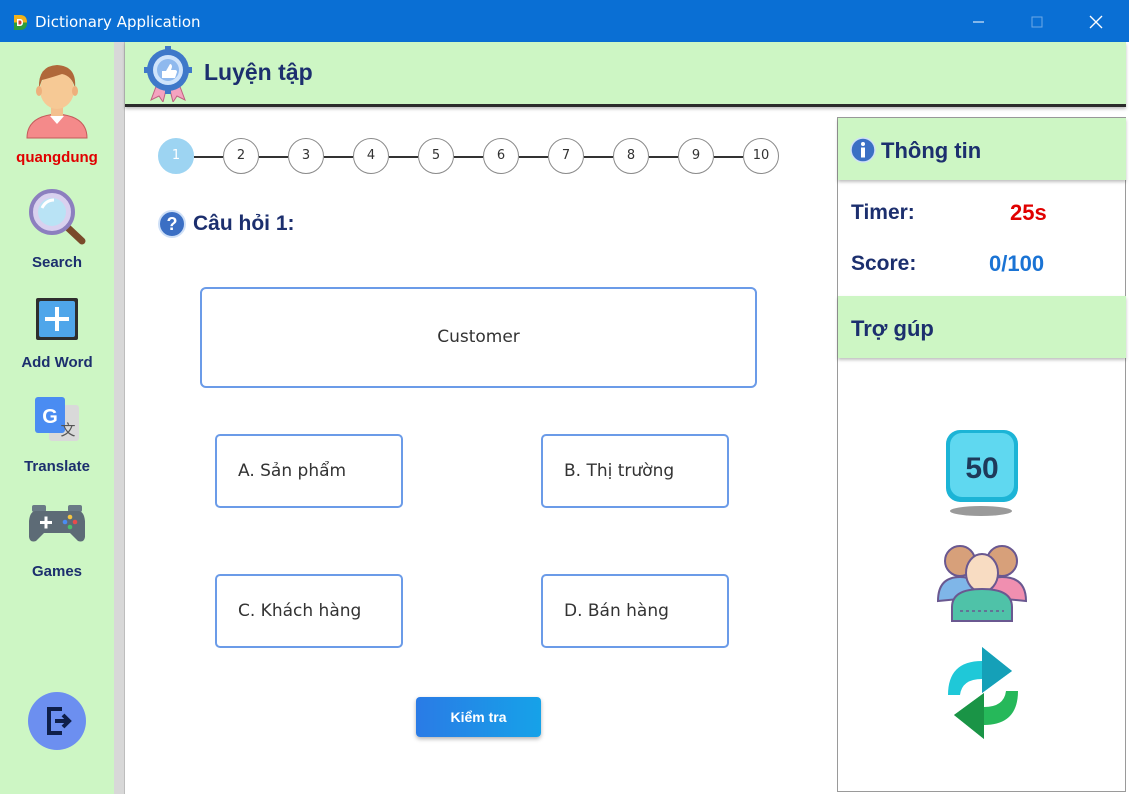 This screenshot has width=1129, height=794. I want to click on window-title: Dictionary Application, so click(118, 22).